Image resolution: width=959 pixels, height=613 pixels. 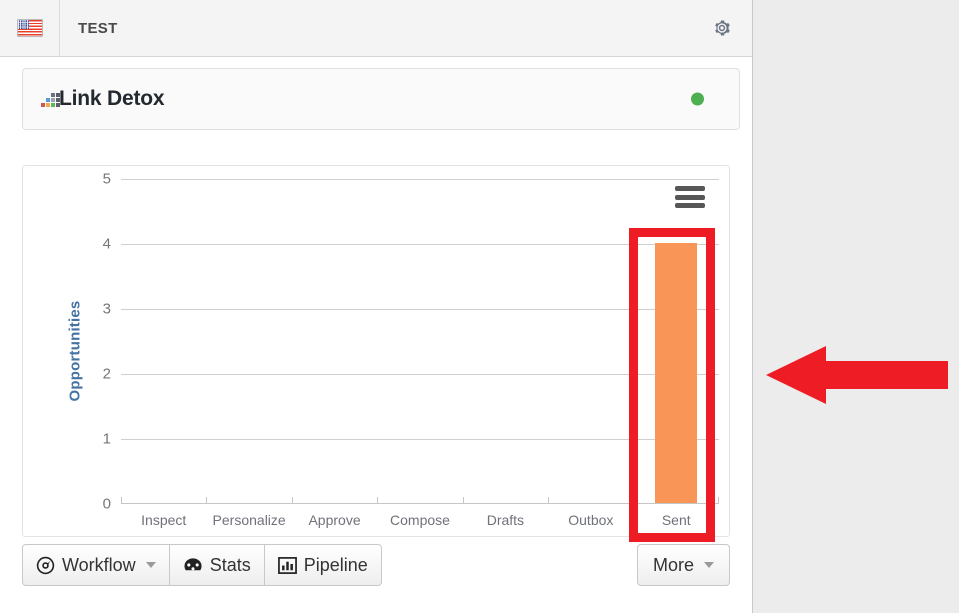 I want to click on y-axis-tick-label: 3, so click(x=106, y=309).